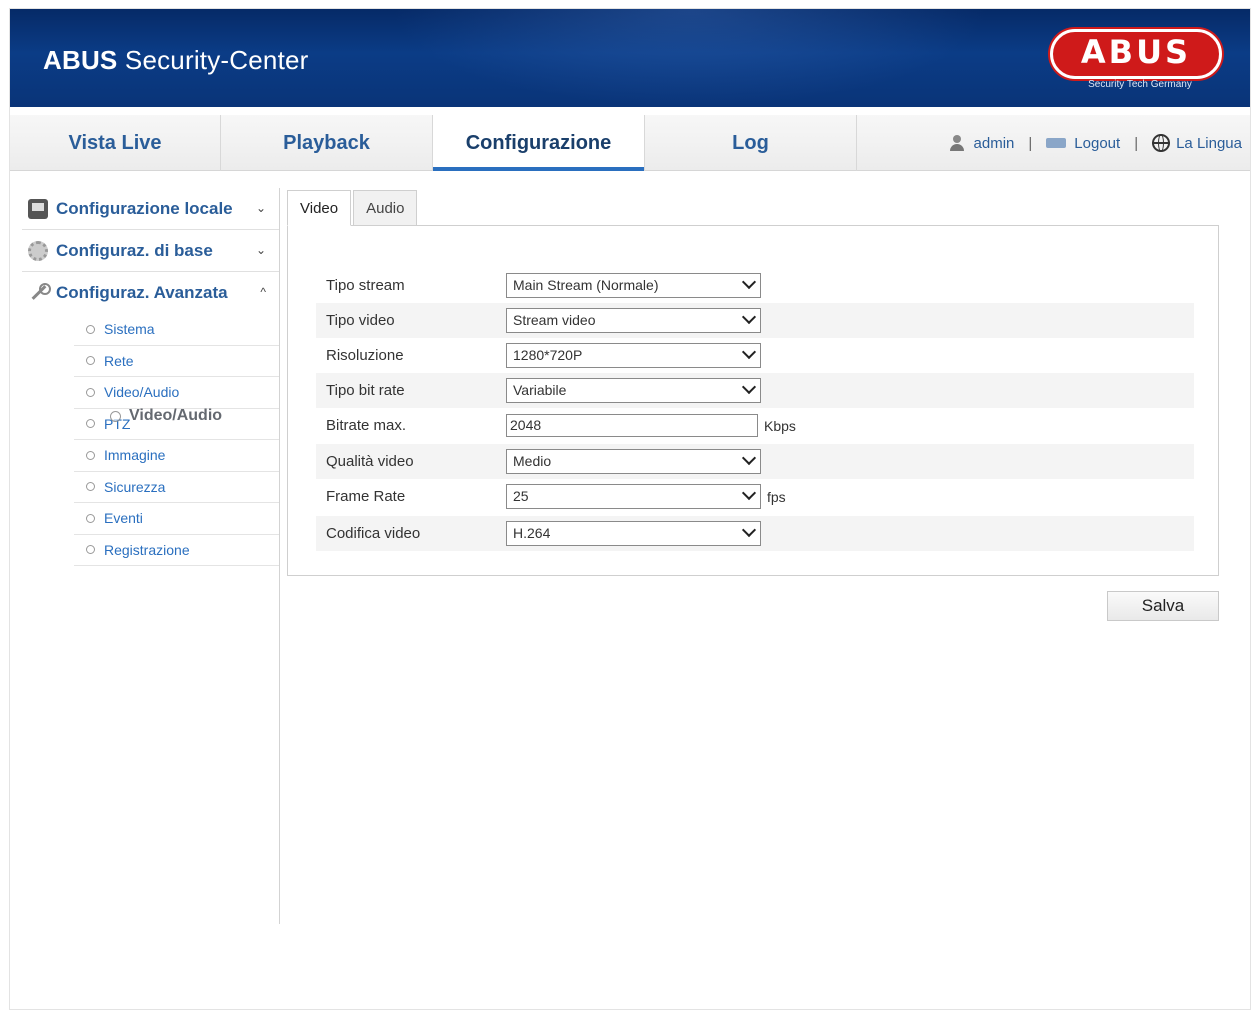  Describe the element at coordinates (115, 143) in the screenshot. I see `tab-vista-live: Vista Live` at that location.